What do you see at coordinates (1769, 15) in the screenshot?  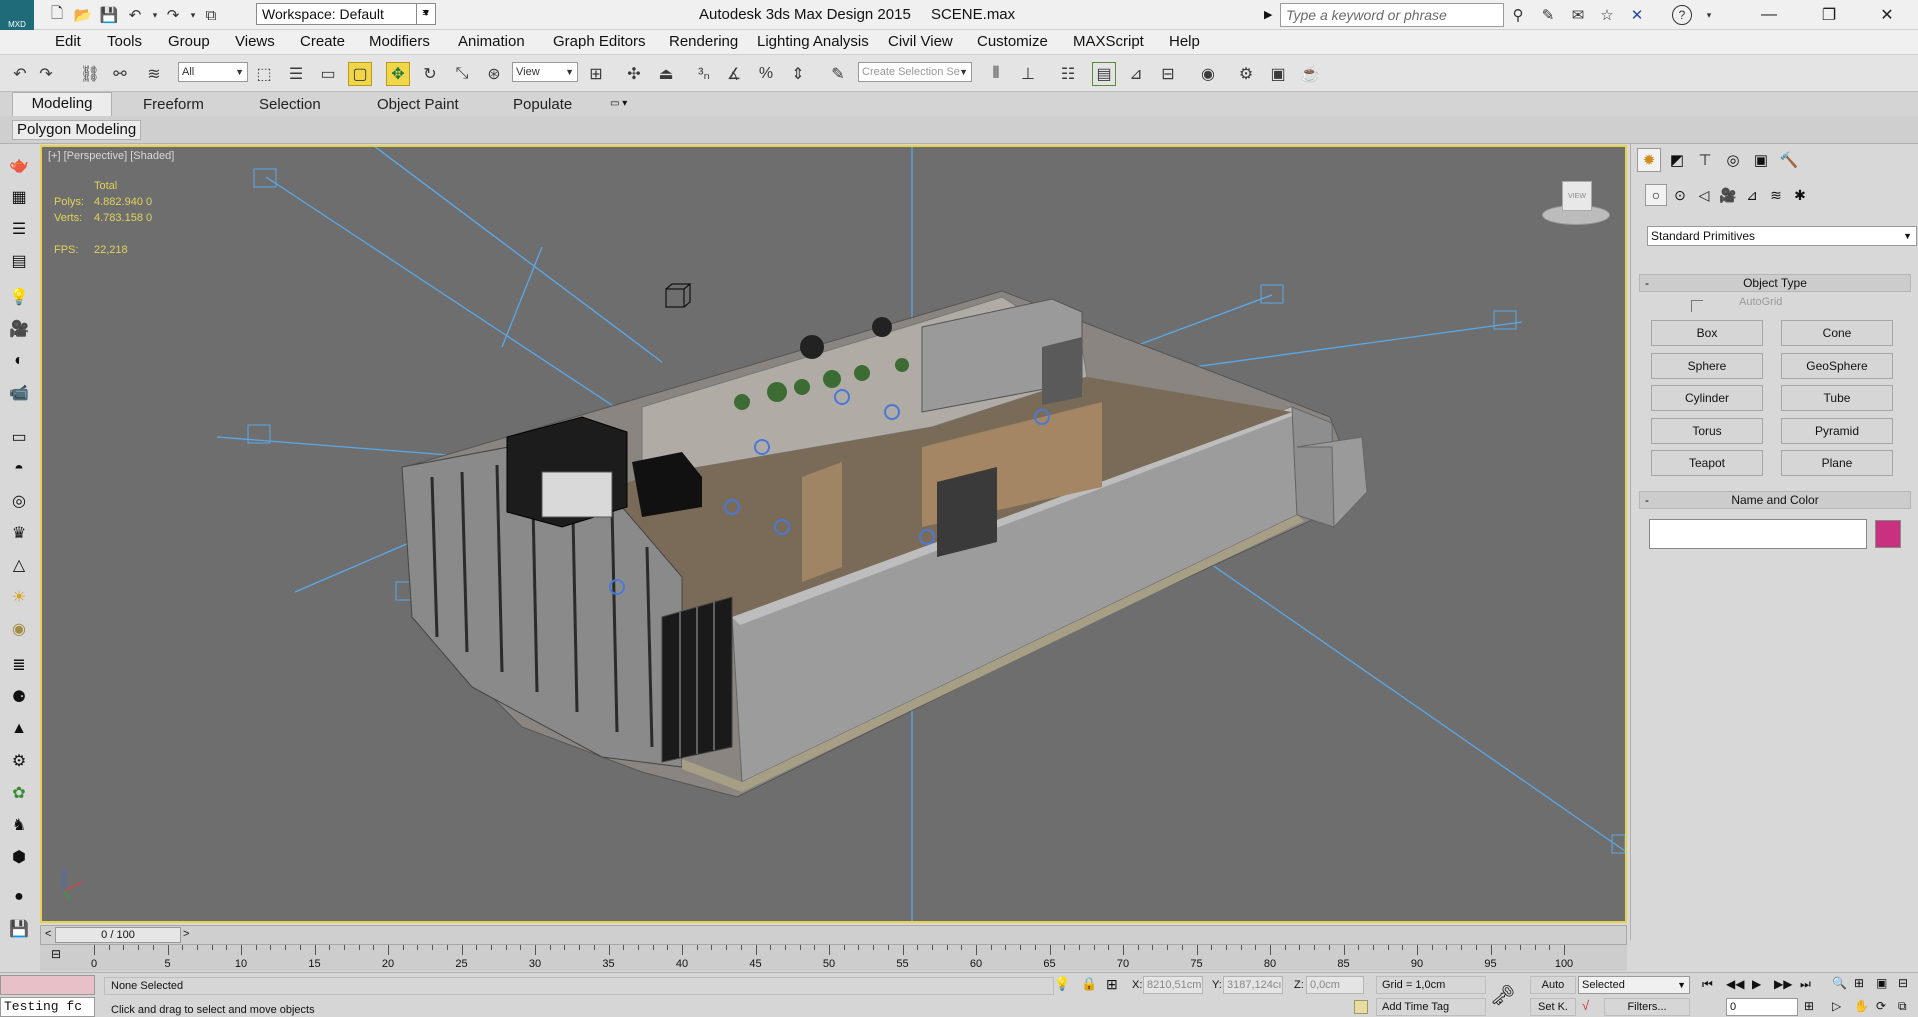 I see `minimize-button: —` at bounding box center [1769, 15].